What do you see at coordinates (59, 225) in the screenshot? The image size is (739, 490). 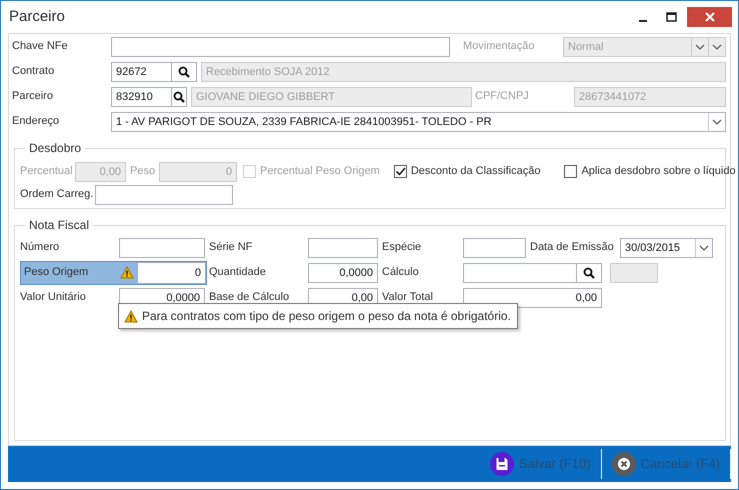 I see `group-title: Nota Fiscal` at bounding box center [59, 225].